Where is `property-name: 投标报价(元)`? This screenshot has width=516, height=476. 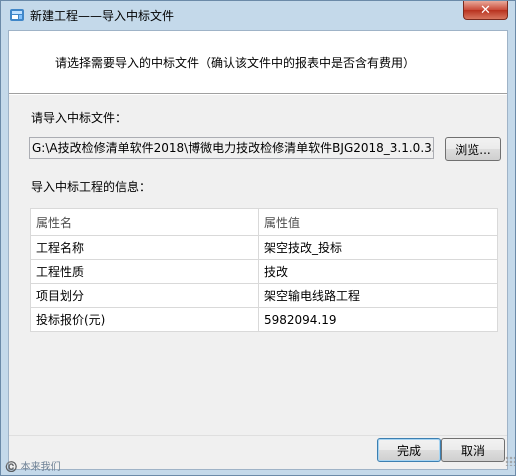 property-name: 投标报价(元) is located at coordinates (144, 319).